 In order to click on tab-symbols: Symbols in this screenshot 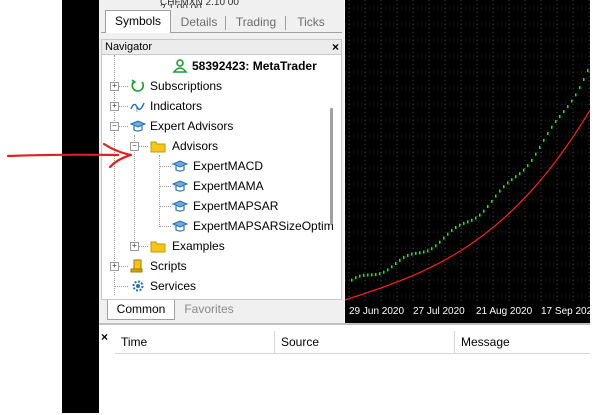, I will do `click(138, 21)`.